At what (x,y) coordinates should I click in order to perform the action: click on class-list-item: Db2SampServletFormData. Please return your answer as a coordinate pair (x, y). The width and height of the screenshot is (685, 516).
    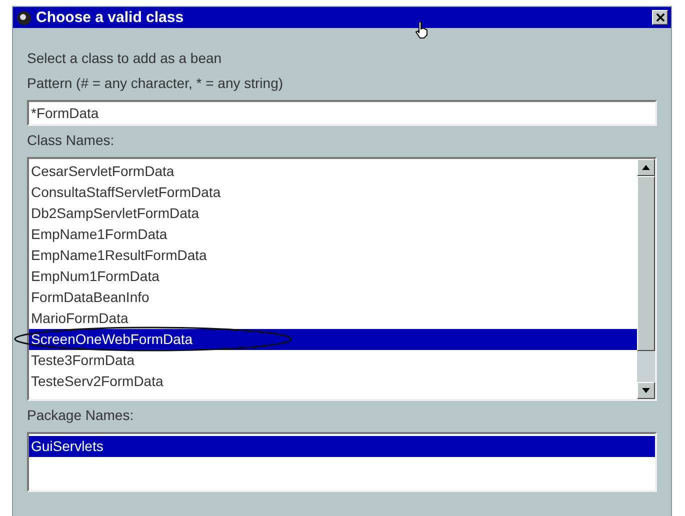
    Looking at the image, I should click on (333, 213).